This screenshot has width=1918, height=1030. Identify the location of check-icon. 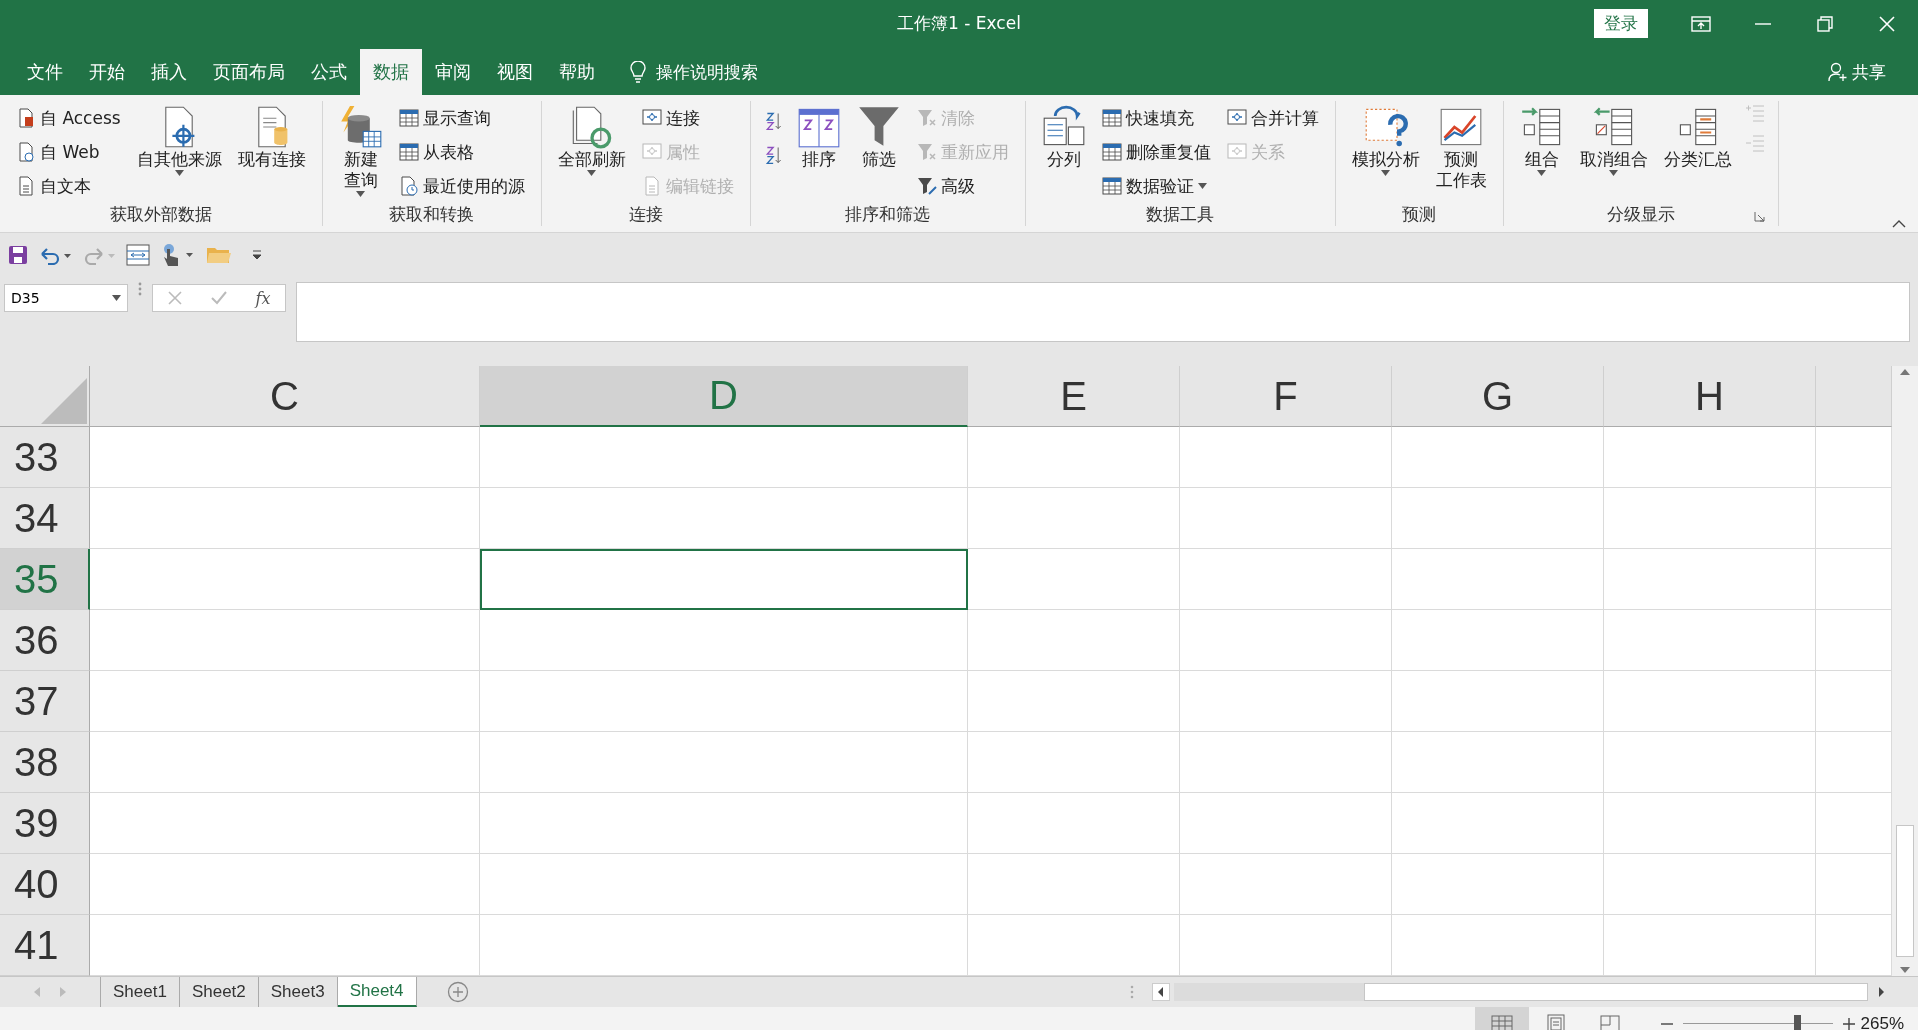
(218, 298).